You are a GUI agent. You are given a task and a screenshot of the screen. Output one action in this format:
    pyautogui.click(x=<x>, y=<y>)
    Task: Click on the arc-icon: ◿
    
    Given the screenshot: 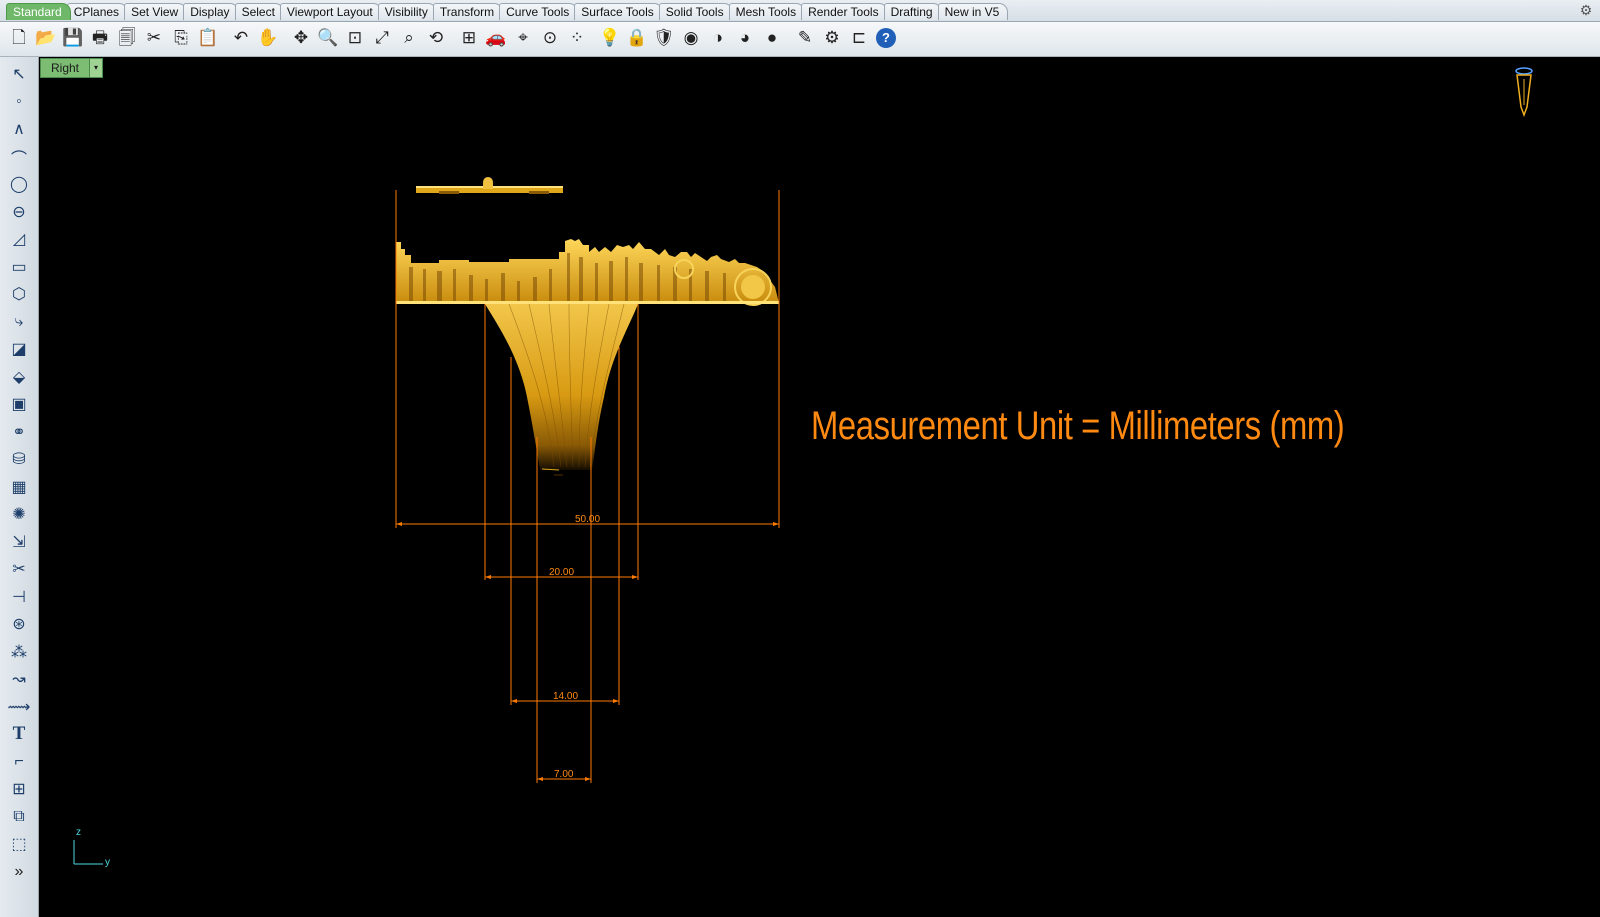 What is the action you would take?
    pyautogui.click(x=19, y=239)
    